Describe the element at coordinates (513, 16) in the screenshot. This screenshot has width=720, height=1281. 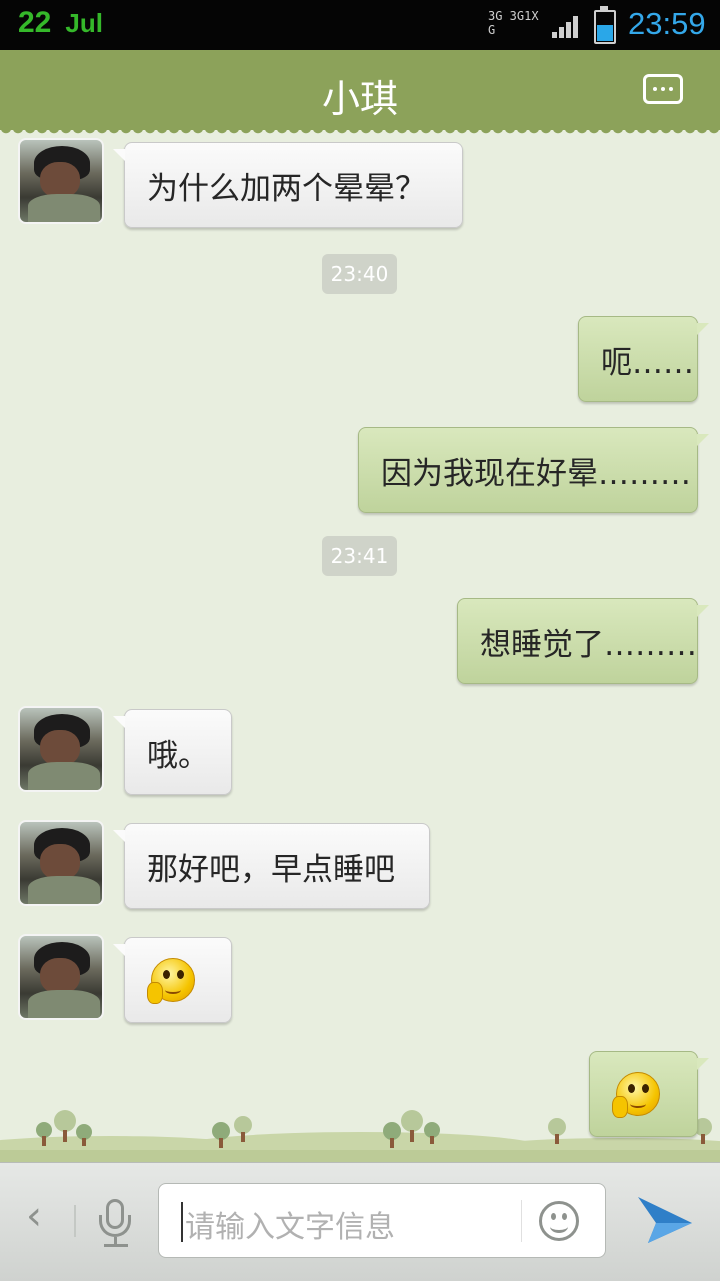
I see `network-type-label: 3G 3G1X` at that location.